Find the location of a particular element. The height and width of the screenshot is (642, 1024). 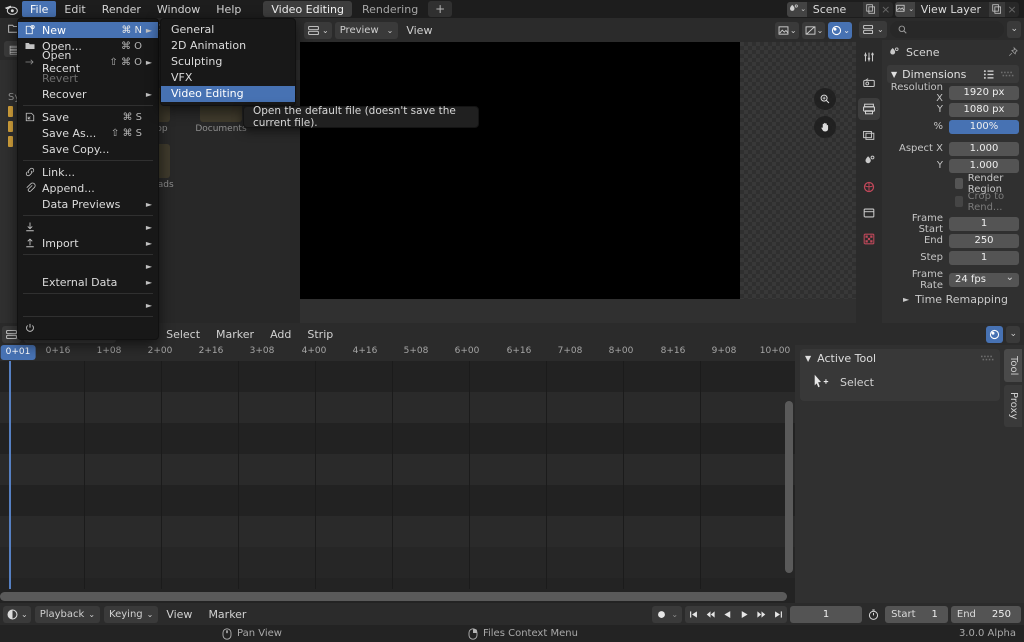

preview-display-mode-select: Preview ⌄ is located at coordinates (366, 30).